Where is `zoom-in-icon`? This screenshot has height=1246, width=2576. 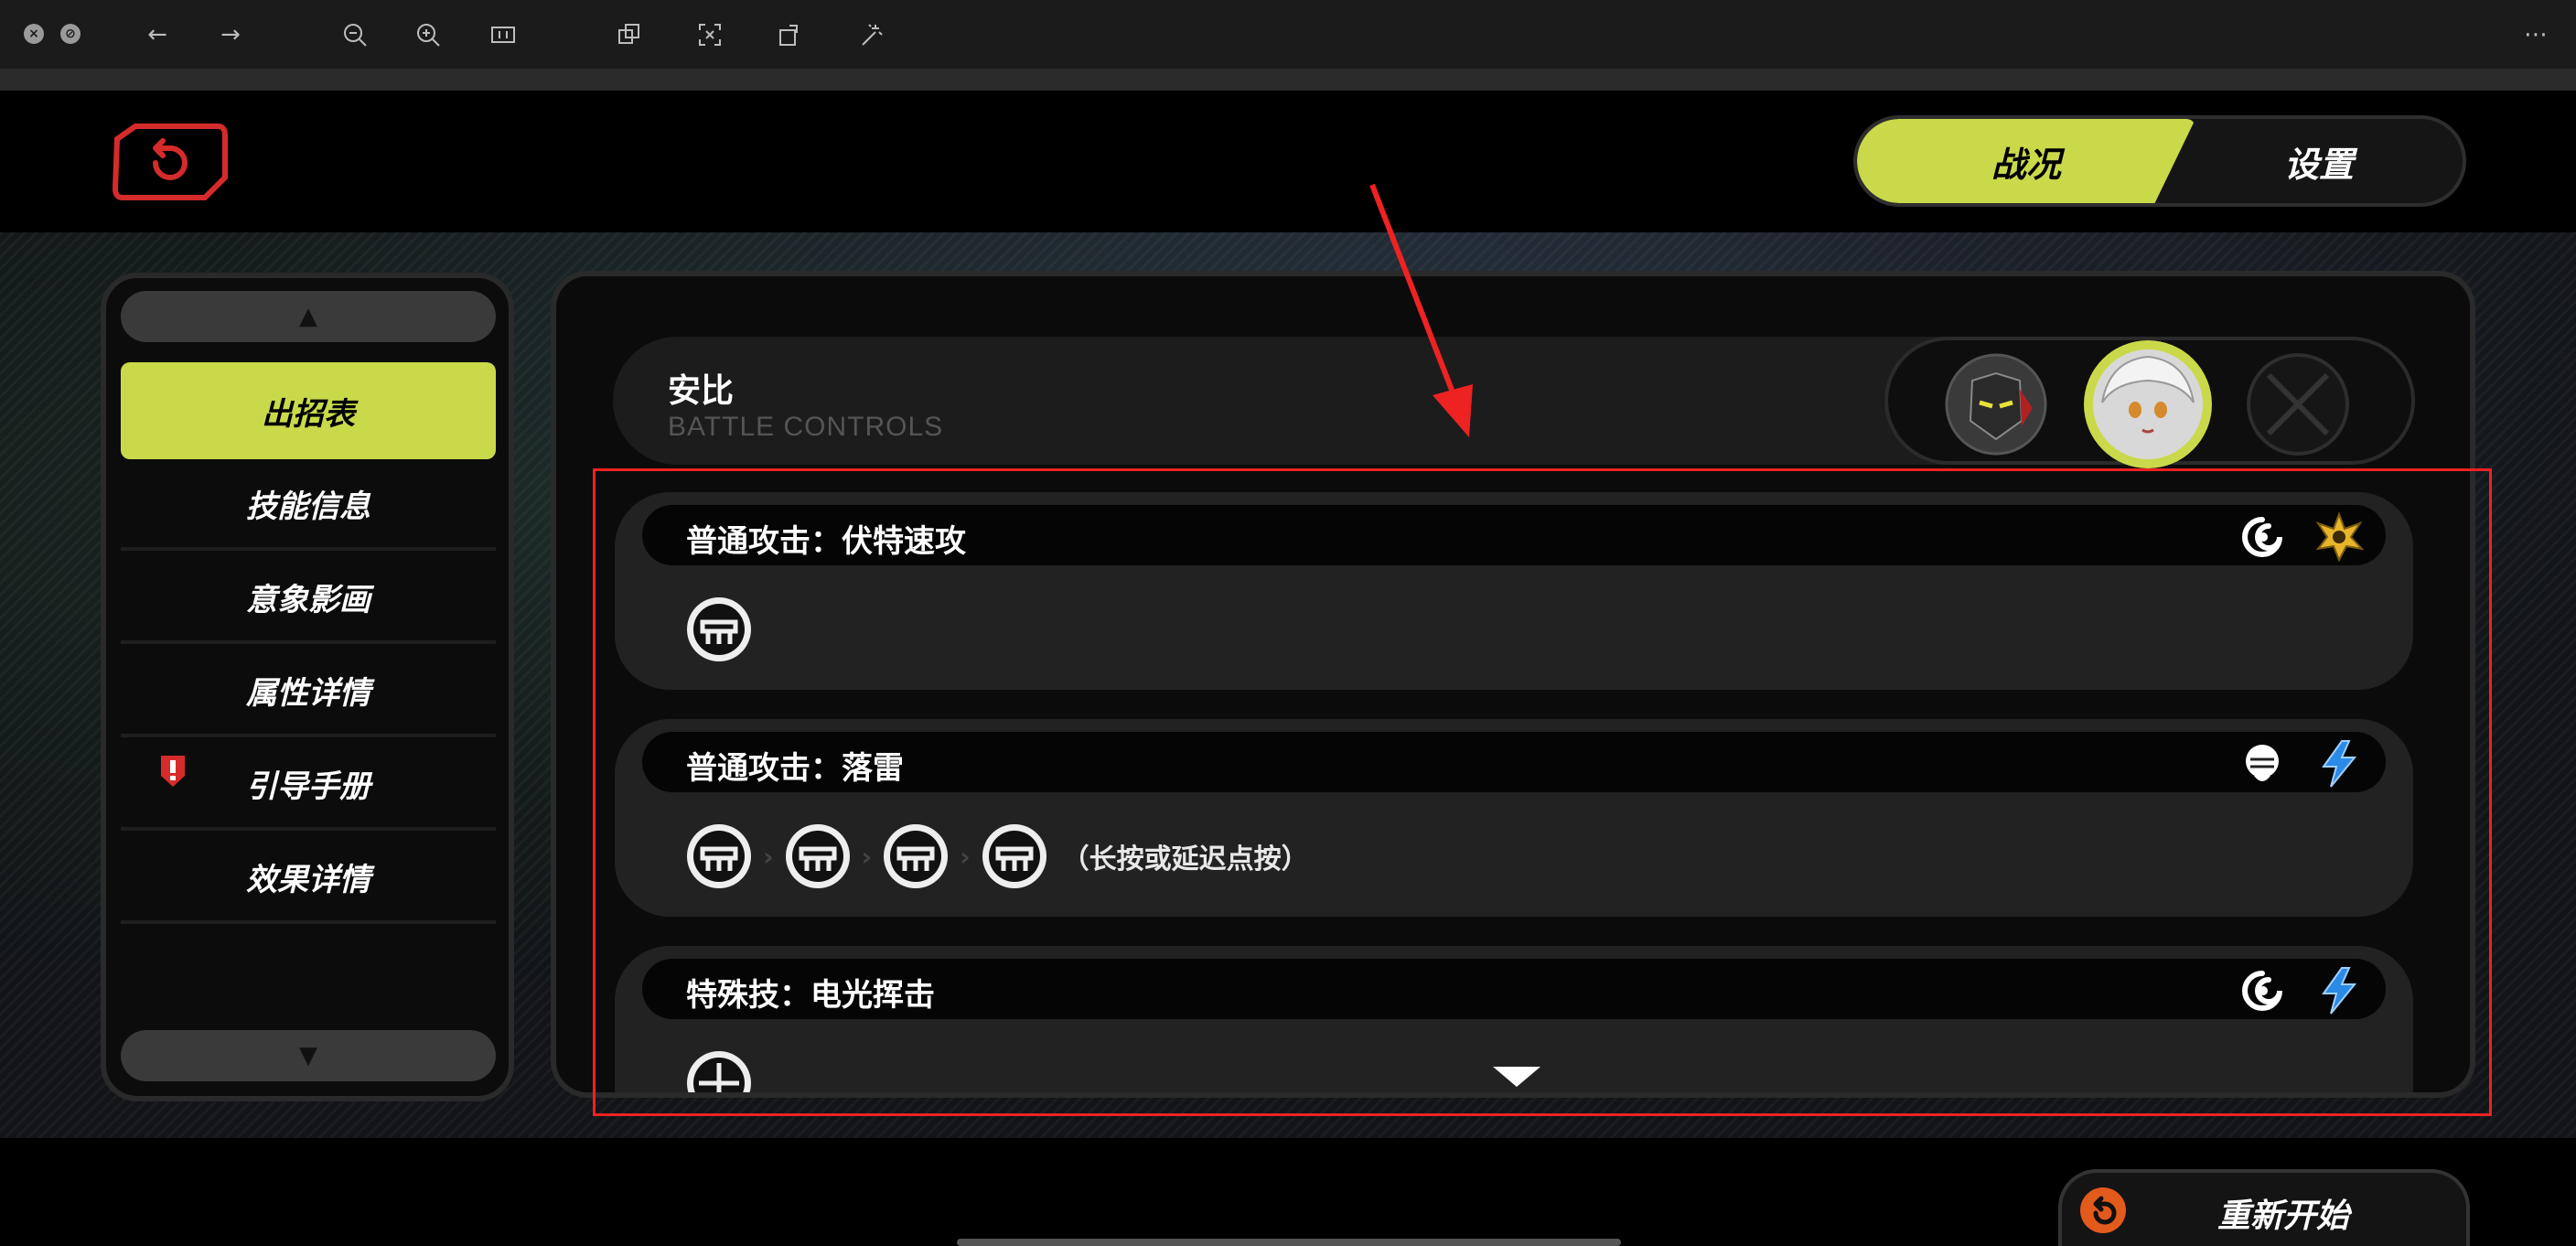
zoom-in-icon is located at coordinates (428, 34).